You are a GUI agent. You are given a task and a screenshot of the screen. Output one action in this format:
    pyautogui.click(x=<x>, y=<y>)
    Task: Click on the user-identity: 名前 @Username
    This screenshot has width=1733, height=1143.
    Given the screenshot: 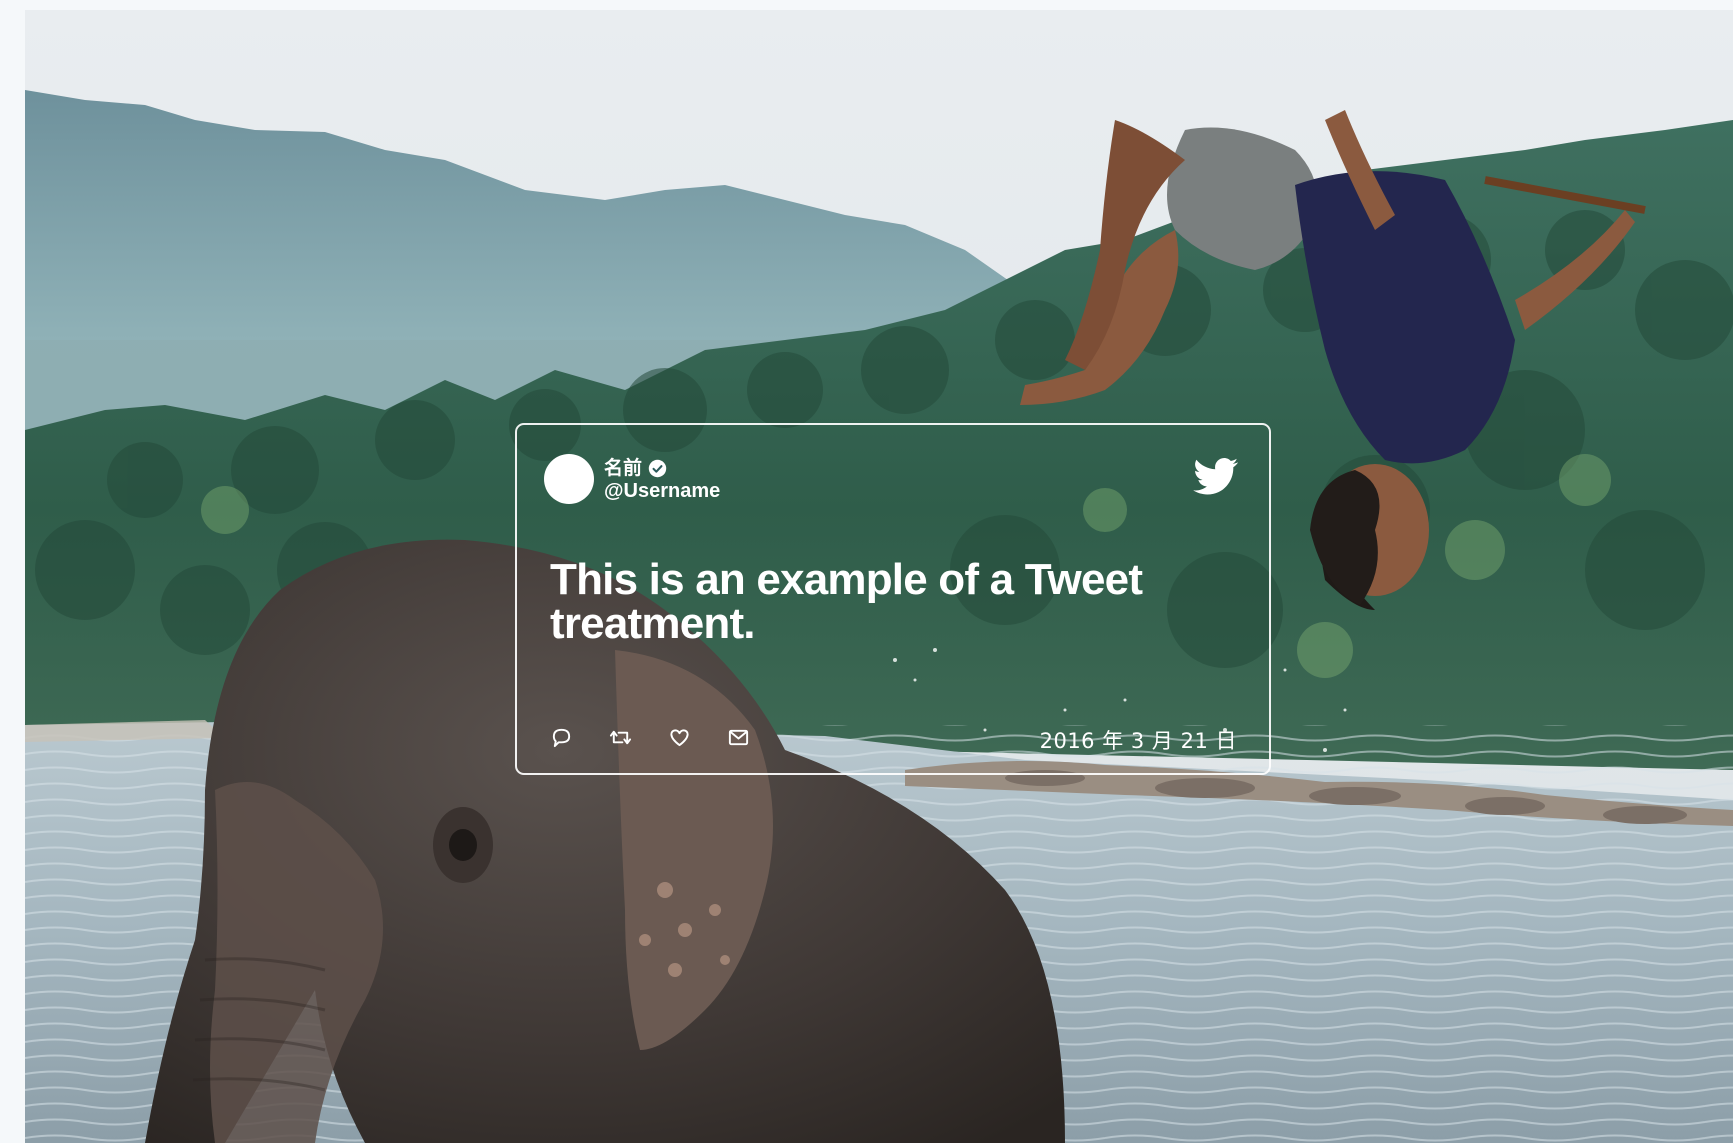 What is the action you would take?
    pyautogui.click(x=662, y=480)
    